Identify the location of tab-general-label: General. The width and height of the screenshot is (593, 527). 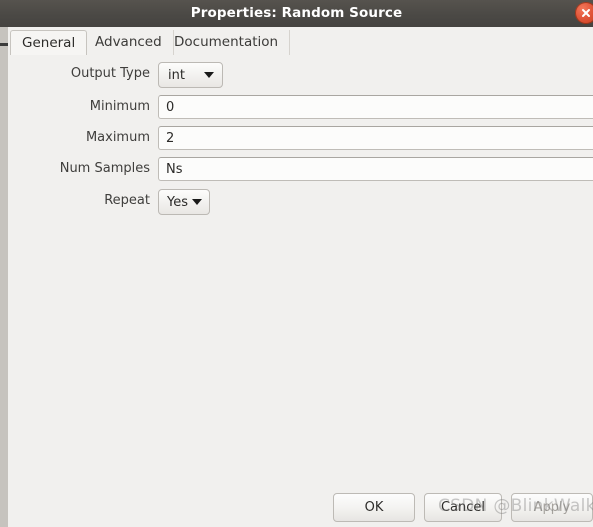
(49, 43).